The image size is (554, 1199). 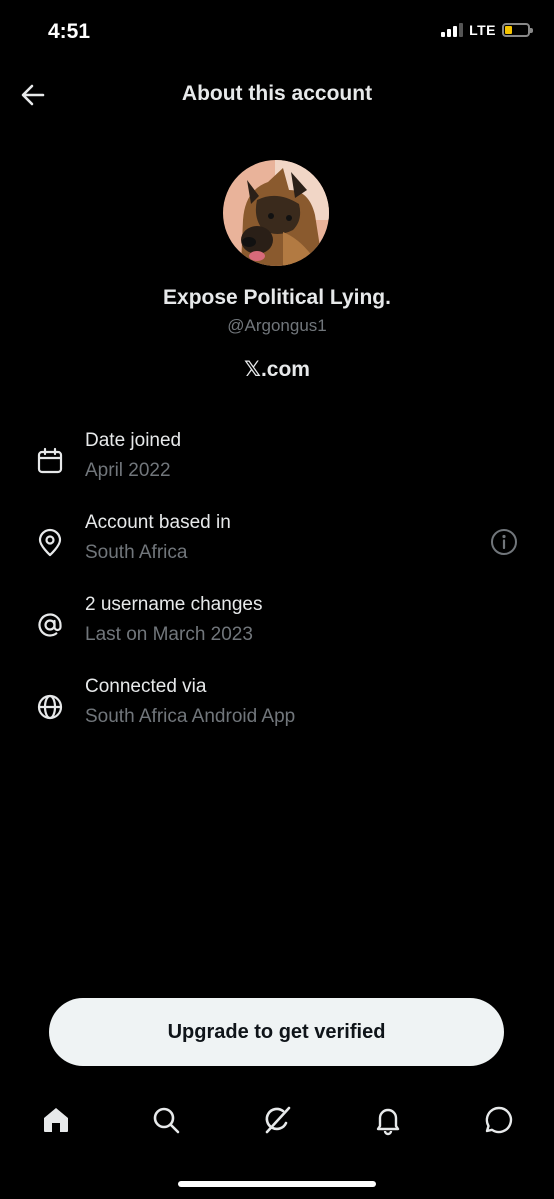 I want to click on globe-icon, so click(x=50, y=707).